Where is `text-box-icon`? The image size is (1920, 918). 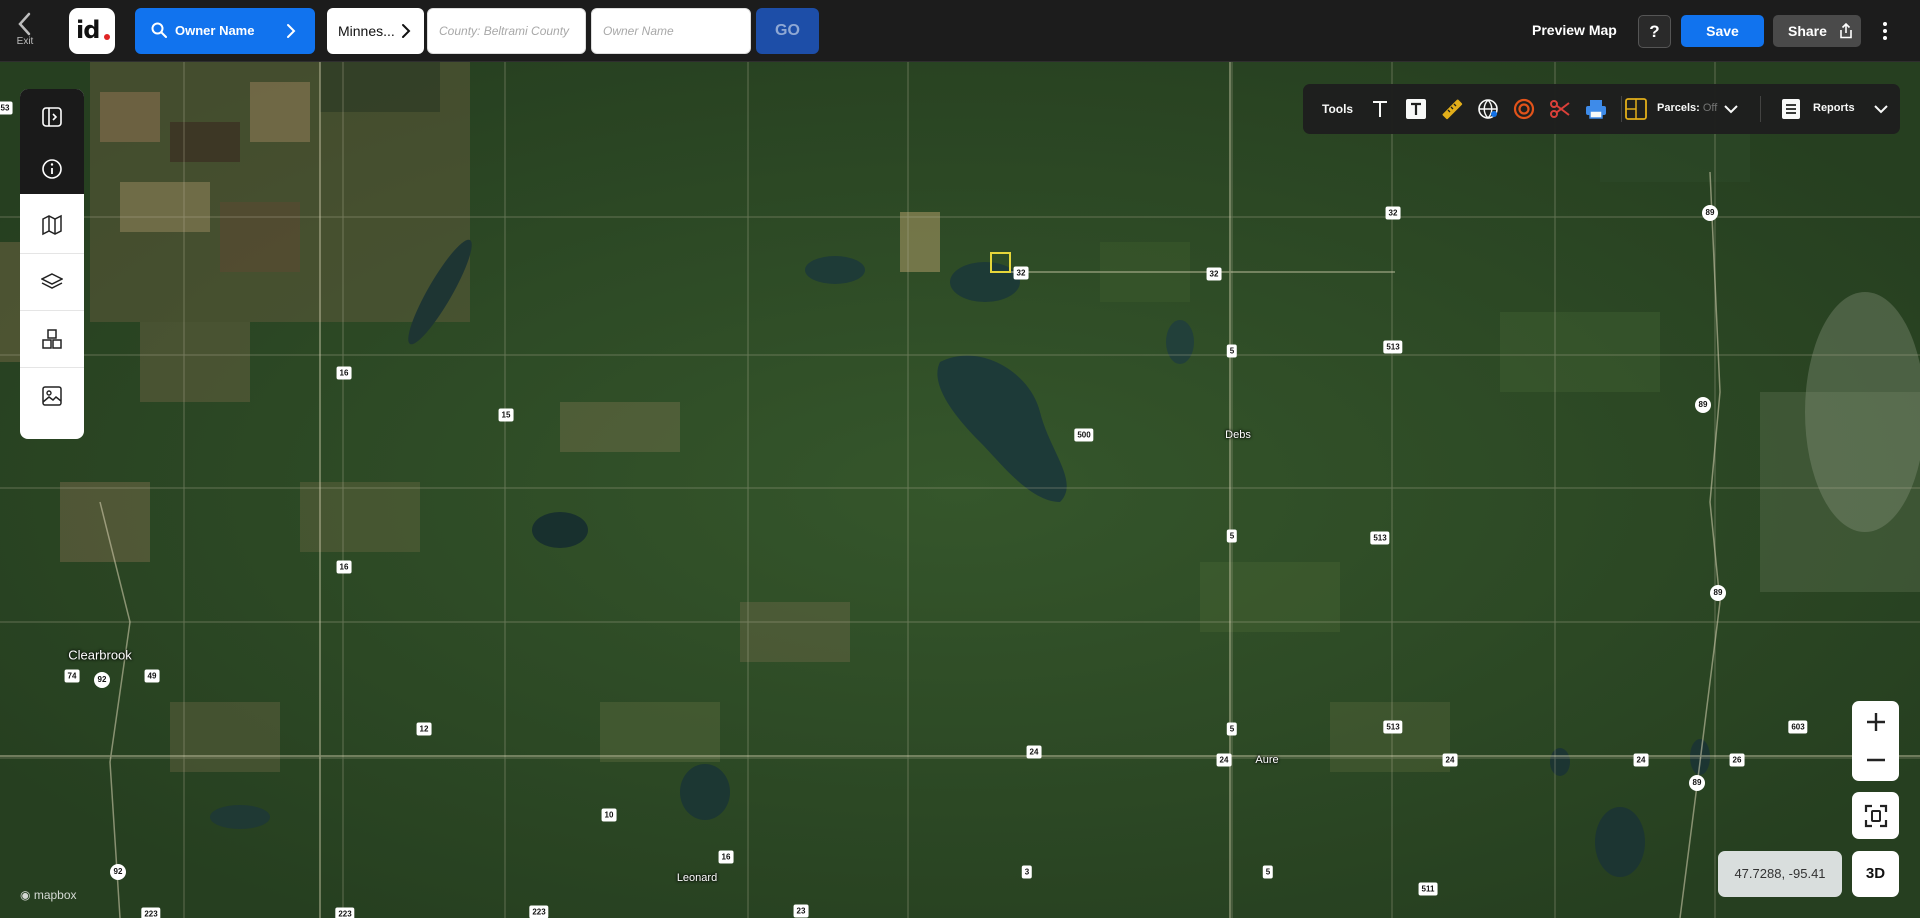 text-box-icon is located at coordinates (1416, 109).